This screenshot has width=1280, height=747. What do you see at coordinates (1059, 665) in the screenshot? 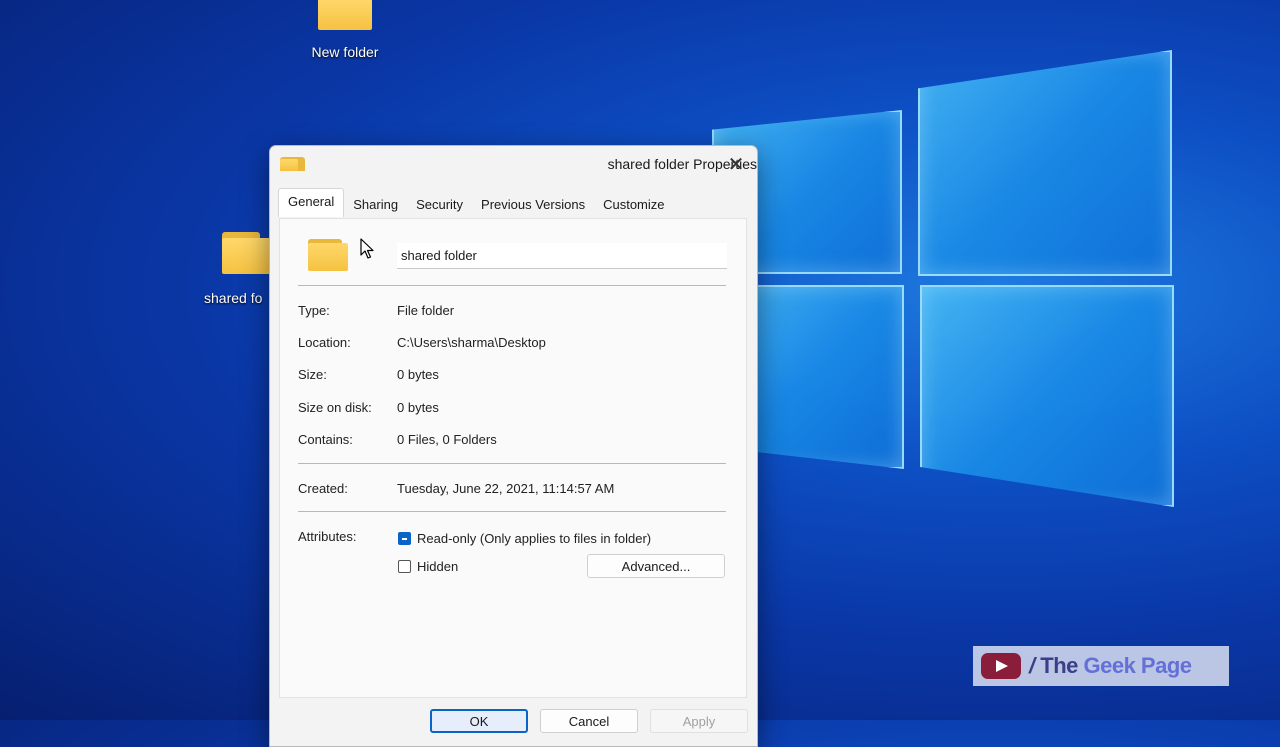
I see `watermark-the: The` at bounding box center [1059, 665].